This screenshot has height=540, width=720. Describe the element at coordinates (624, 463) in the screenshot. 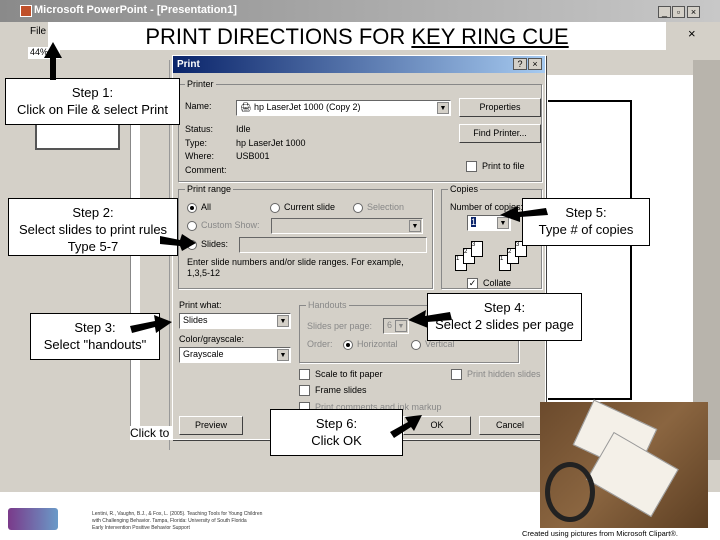

I see `key-ring-photo` at that location.